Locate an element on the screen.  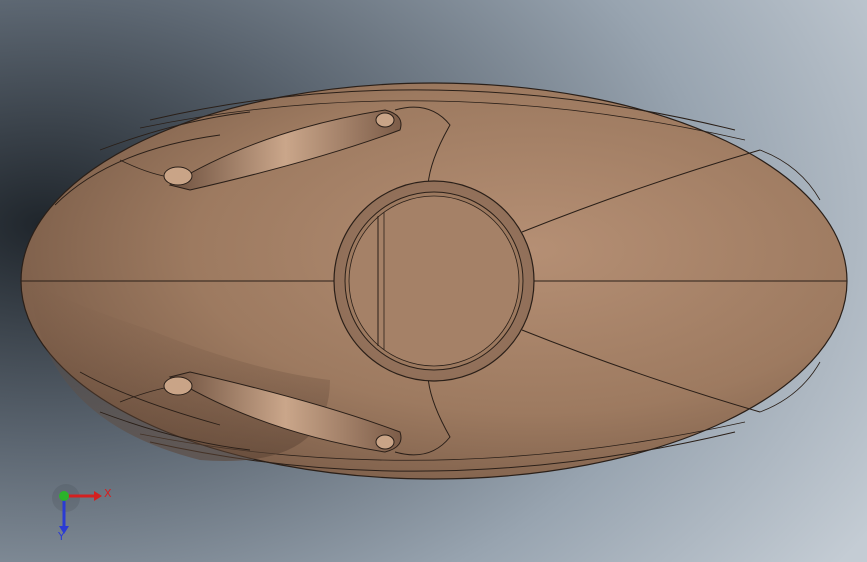
lower-slot-cap-left is located at coordinates (178, 386).